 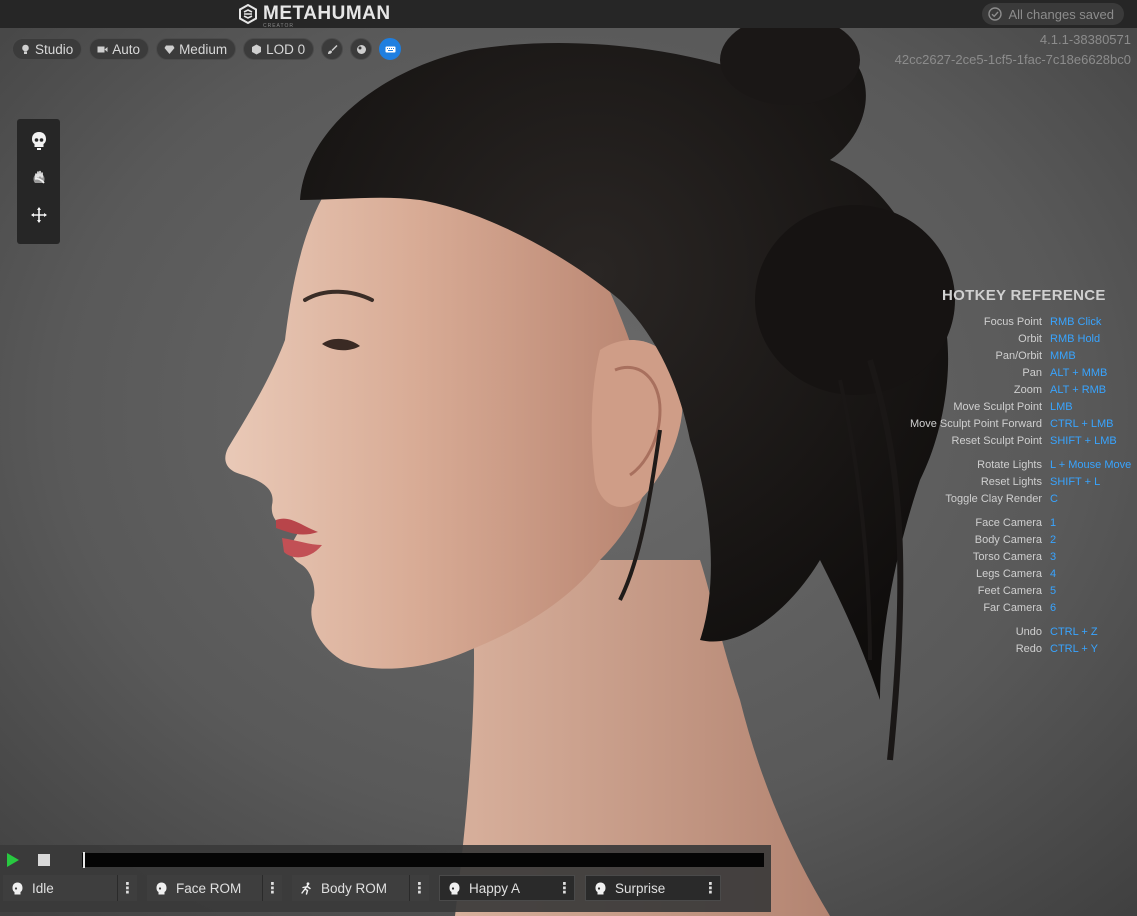 What do you see at coordinates (44, 860) in the screenshot?
I see `stop-button` at bounding box center [44, 860].